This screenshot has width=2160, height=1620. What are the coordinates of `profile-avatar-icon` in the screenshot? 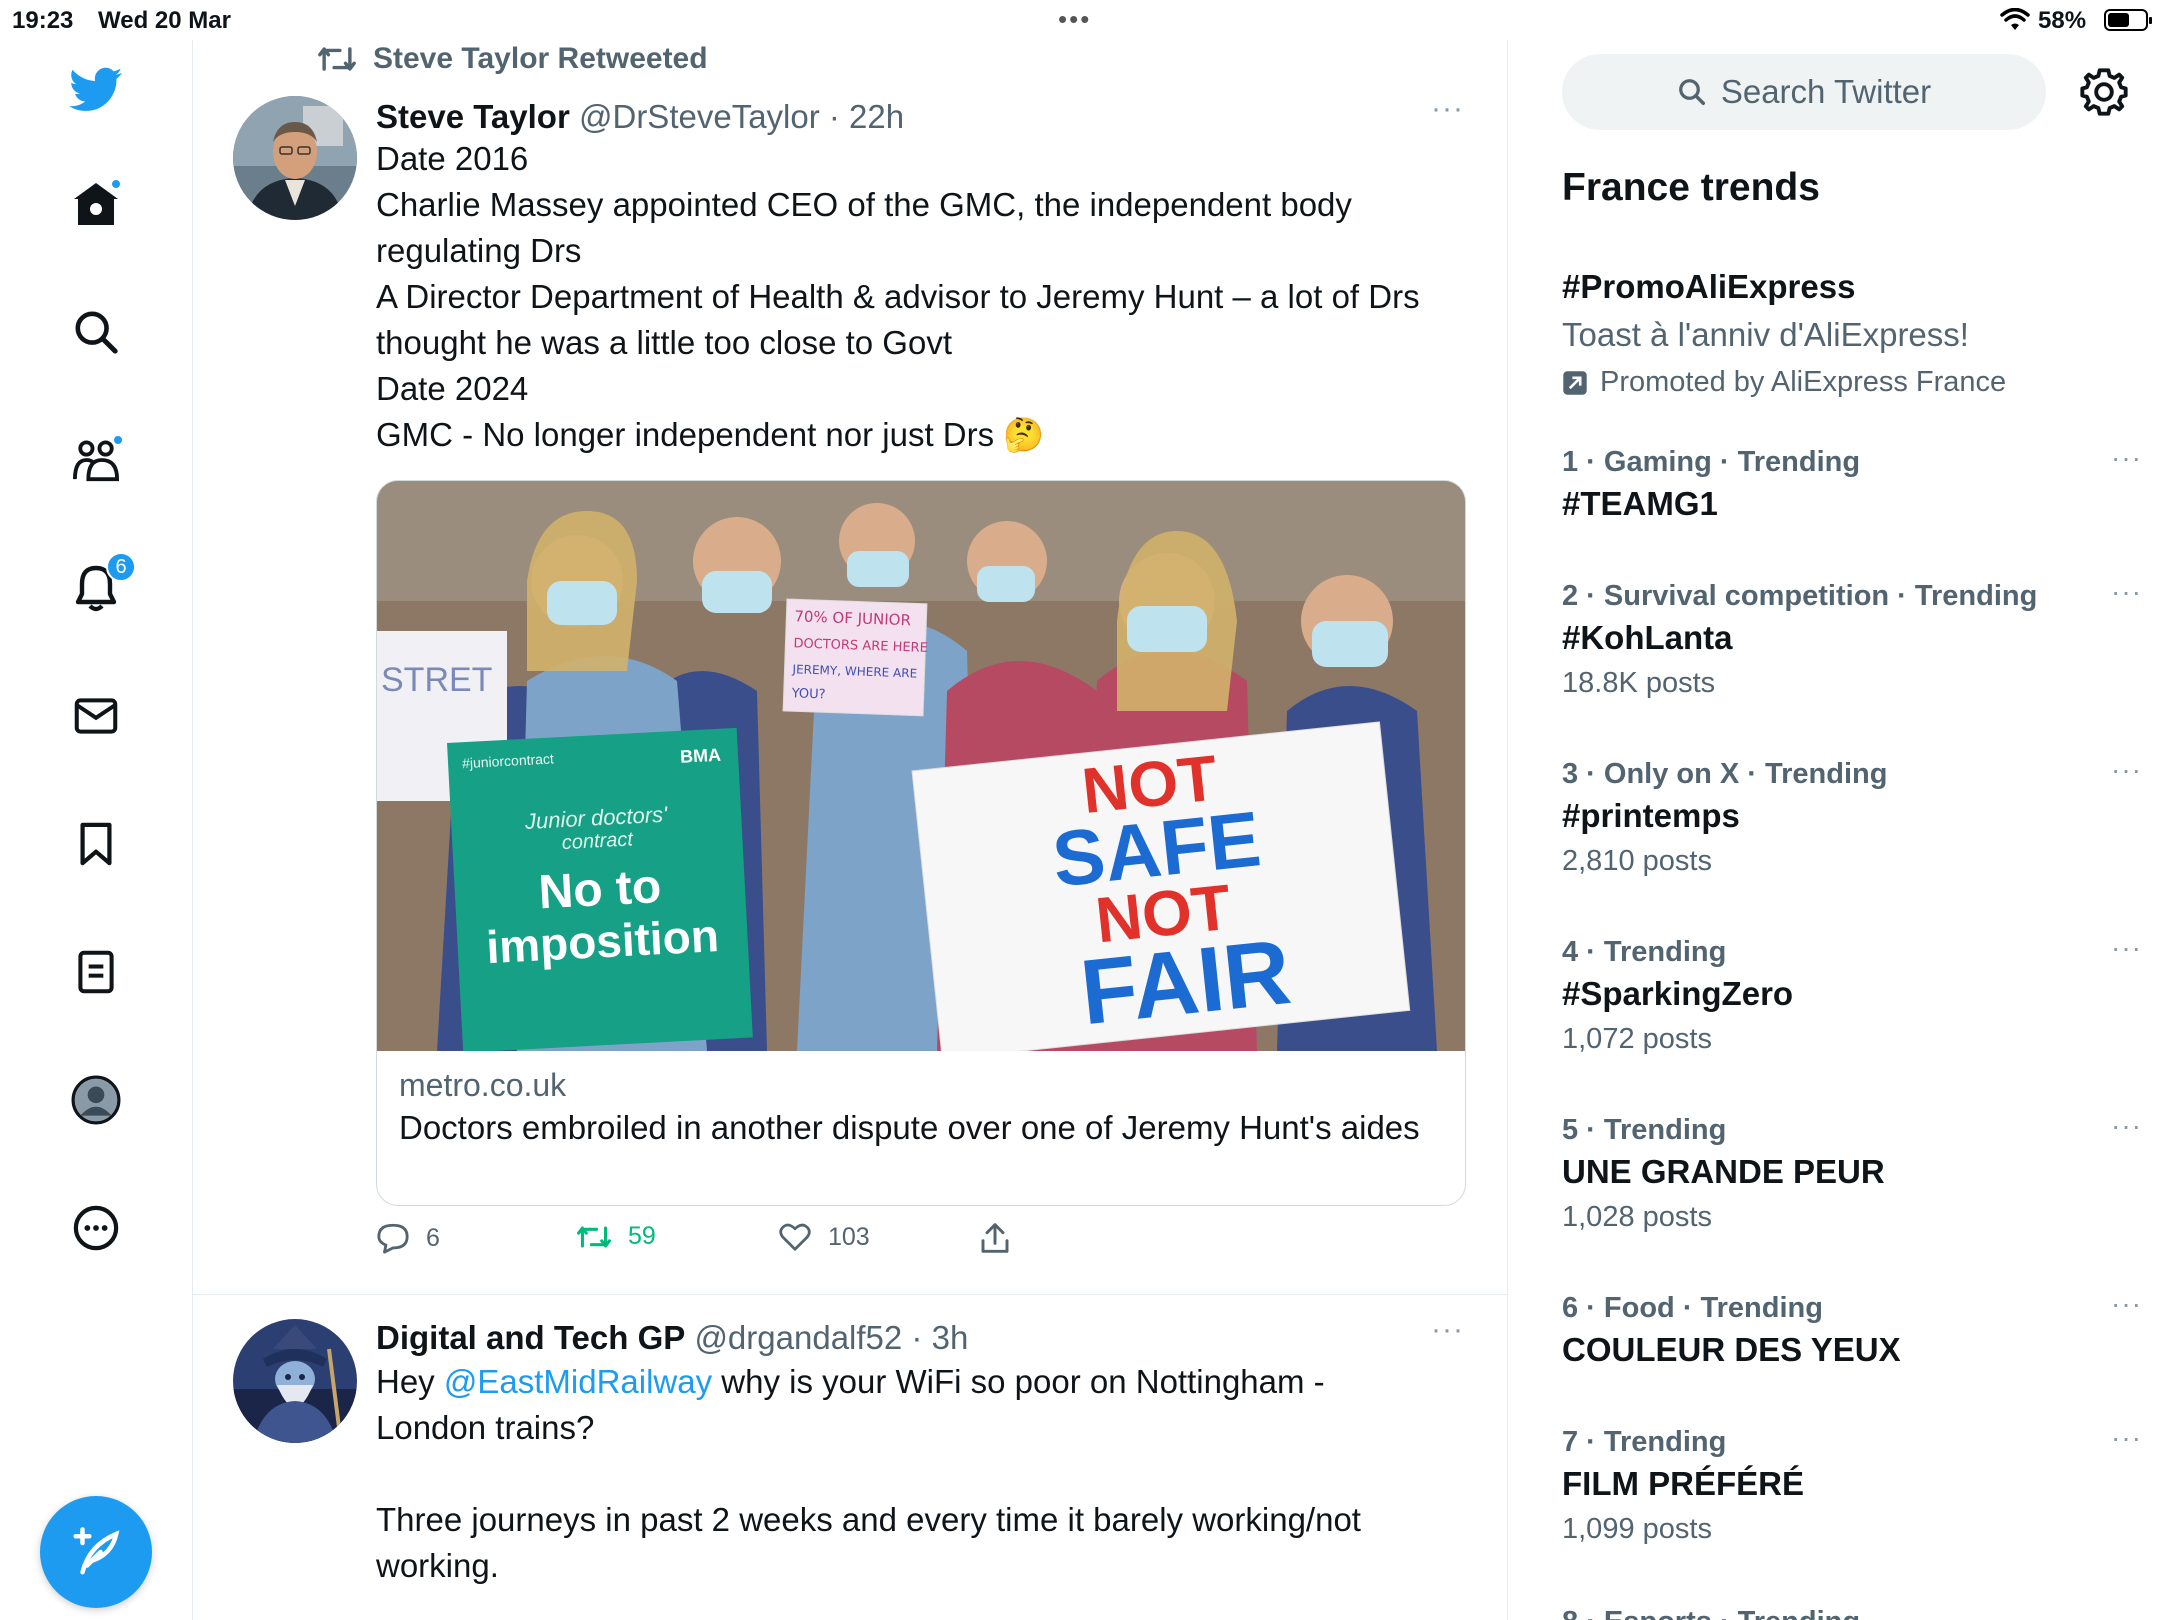 It's located at (96, 1100).